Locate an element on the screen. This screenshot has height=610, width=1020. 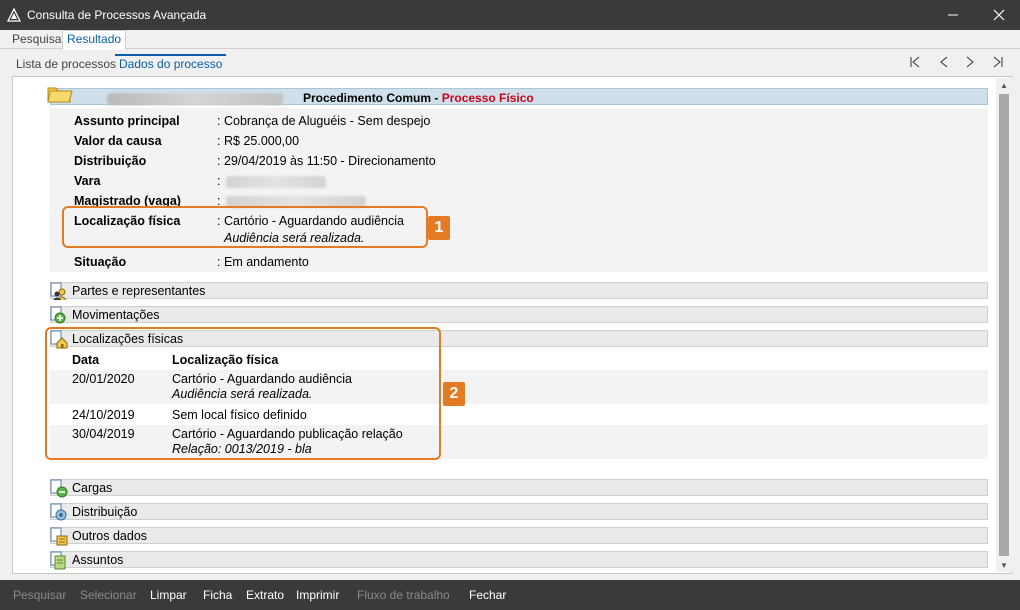
field-value-situacao: Em andamento is located at coordinates (266, 262).